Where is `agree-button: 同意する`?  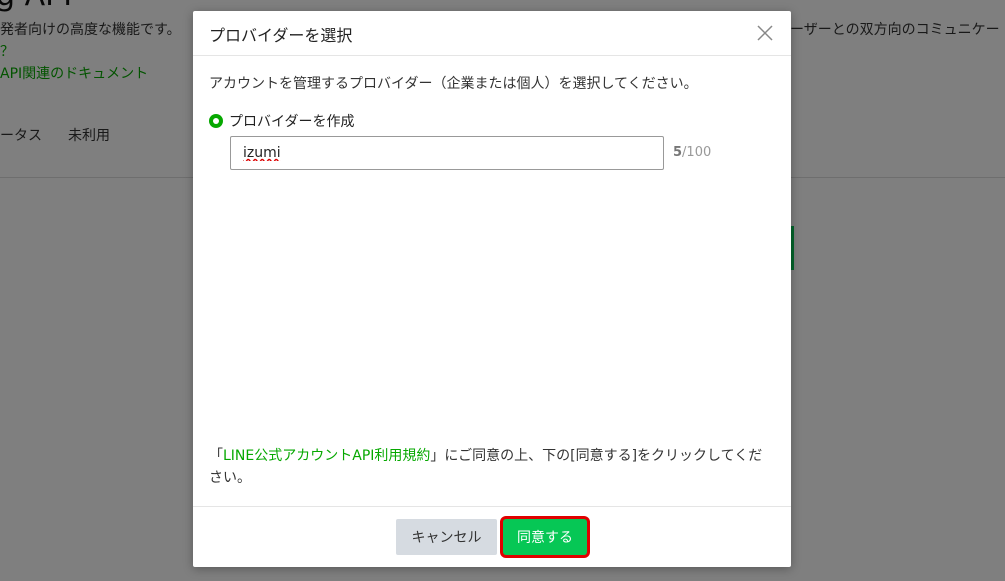 agree-button: 同意する is located at coordinates (545, 537).